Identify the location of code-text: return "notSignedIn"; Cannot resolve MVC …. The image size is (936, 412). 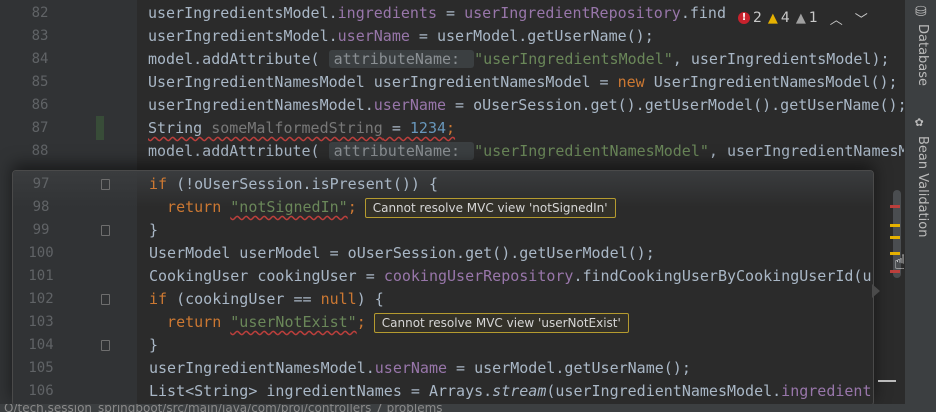
(382, 207).